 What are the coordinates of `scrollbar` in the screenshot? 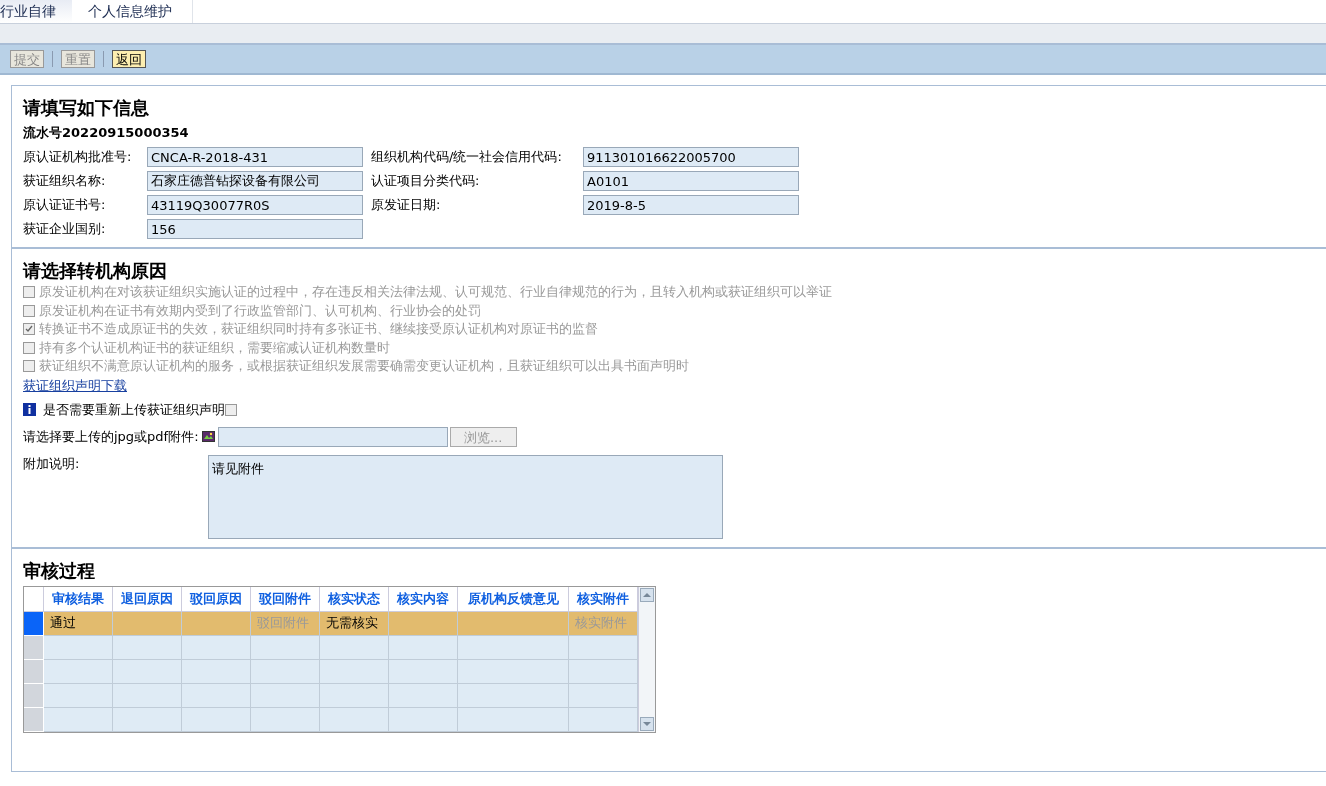 It's located at (646, 659).